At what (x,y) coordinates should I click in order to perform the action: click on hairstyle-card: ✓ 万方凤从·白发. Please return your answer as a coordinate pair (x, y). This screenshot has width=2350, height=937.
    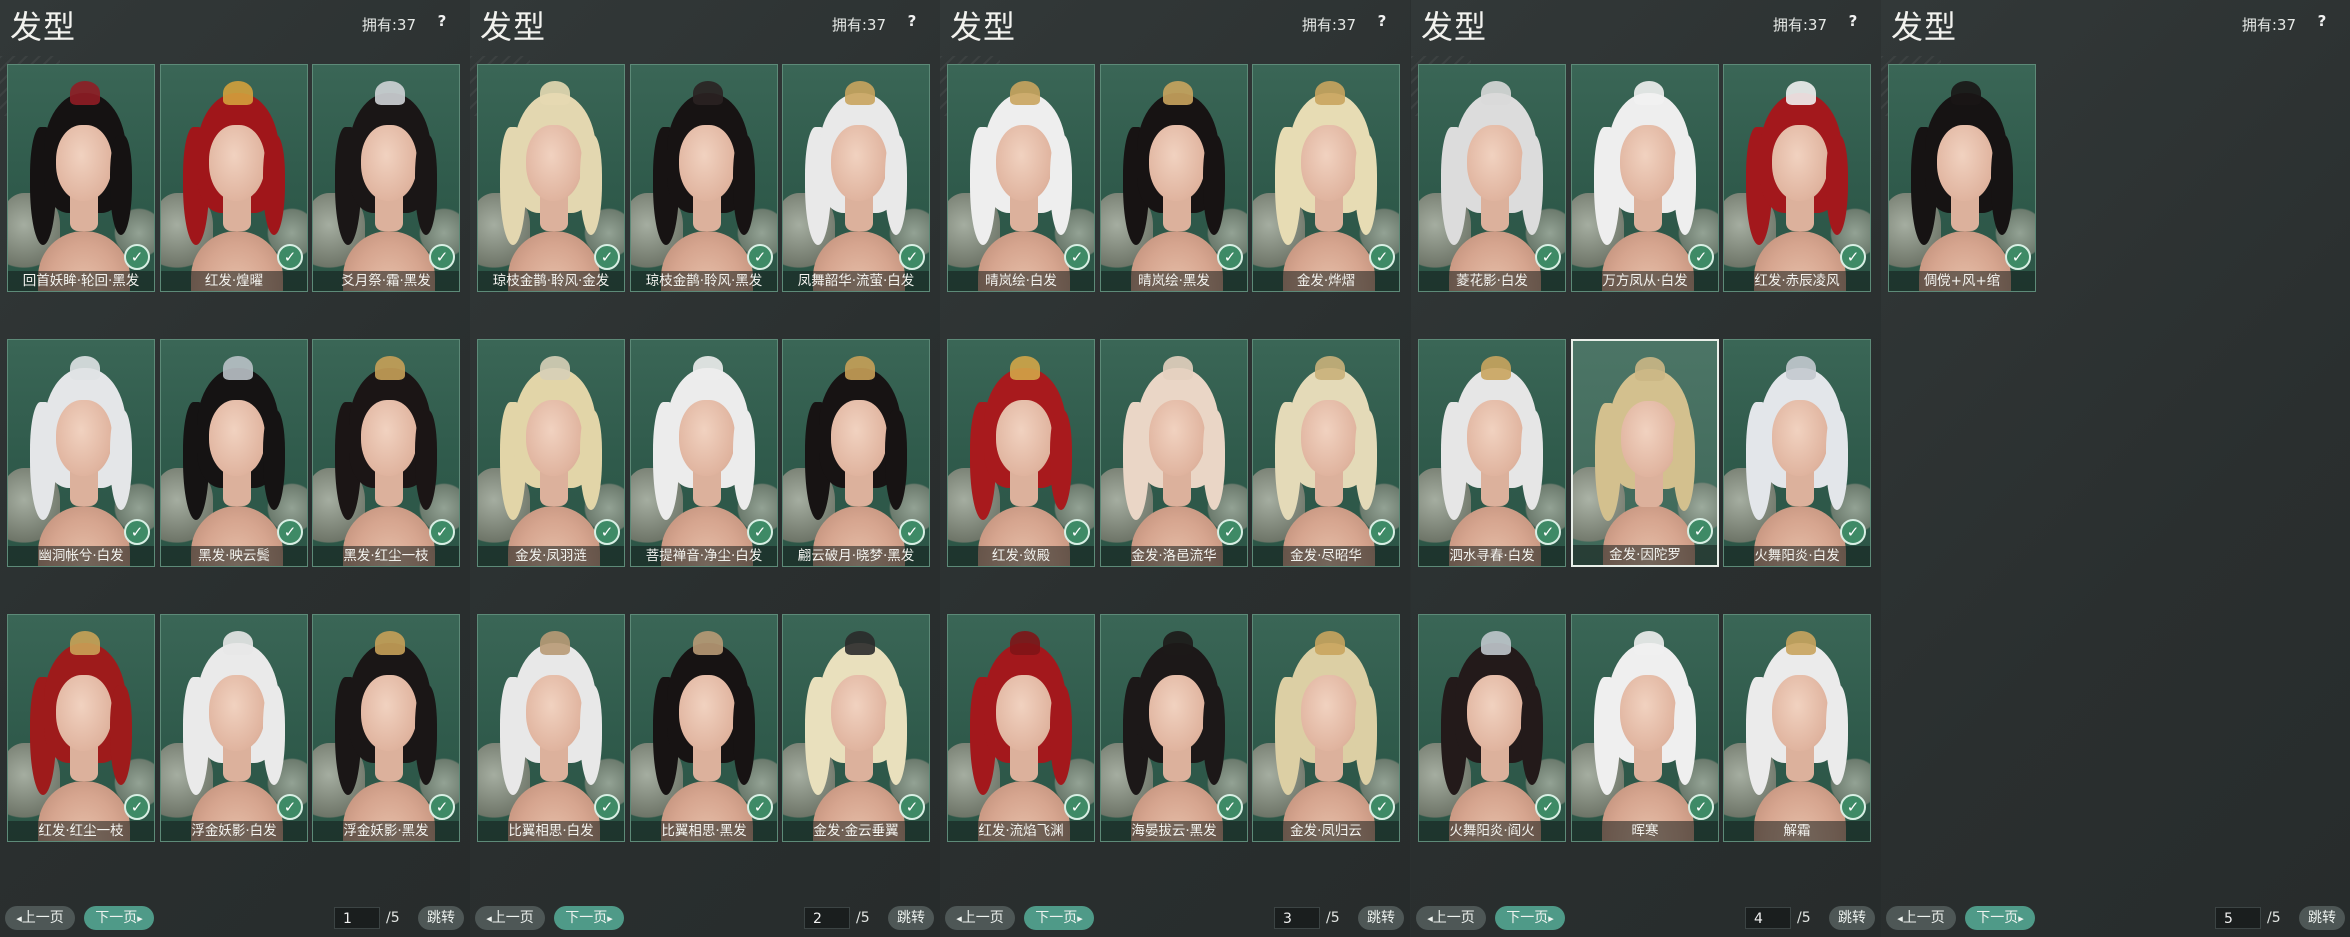
    Looking at the image, I should click on (1645, 178).